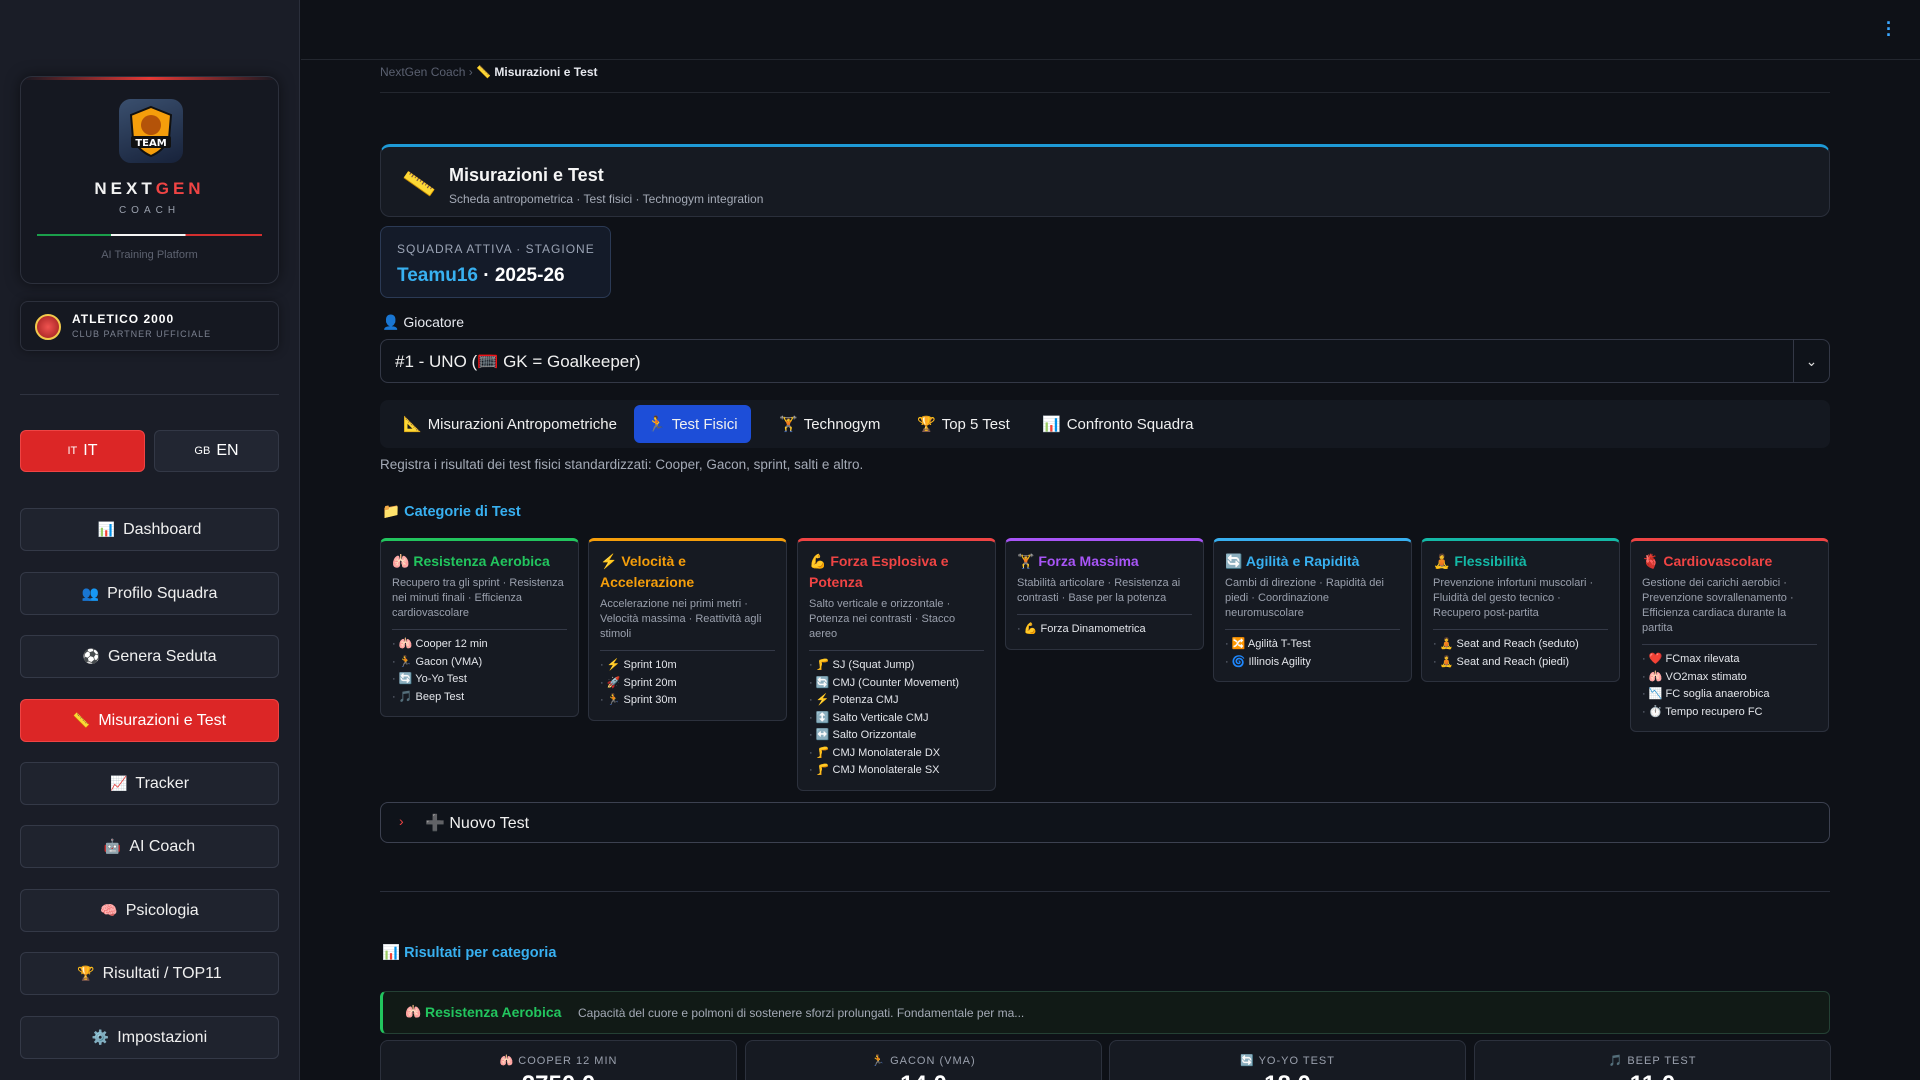  Describe the element at coordinates (451, 512) in the screenshot. I see `categories-title: 📁 Categorie di Test` at that location.